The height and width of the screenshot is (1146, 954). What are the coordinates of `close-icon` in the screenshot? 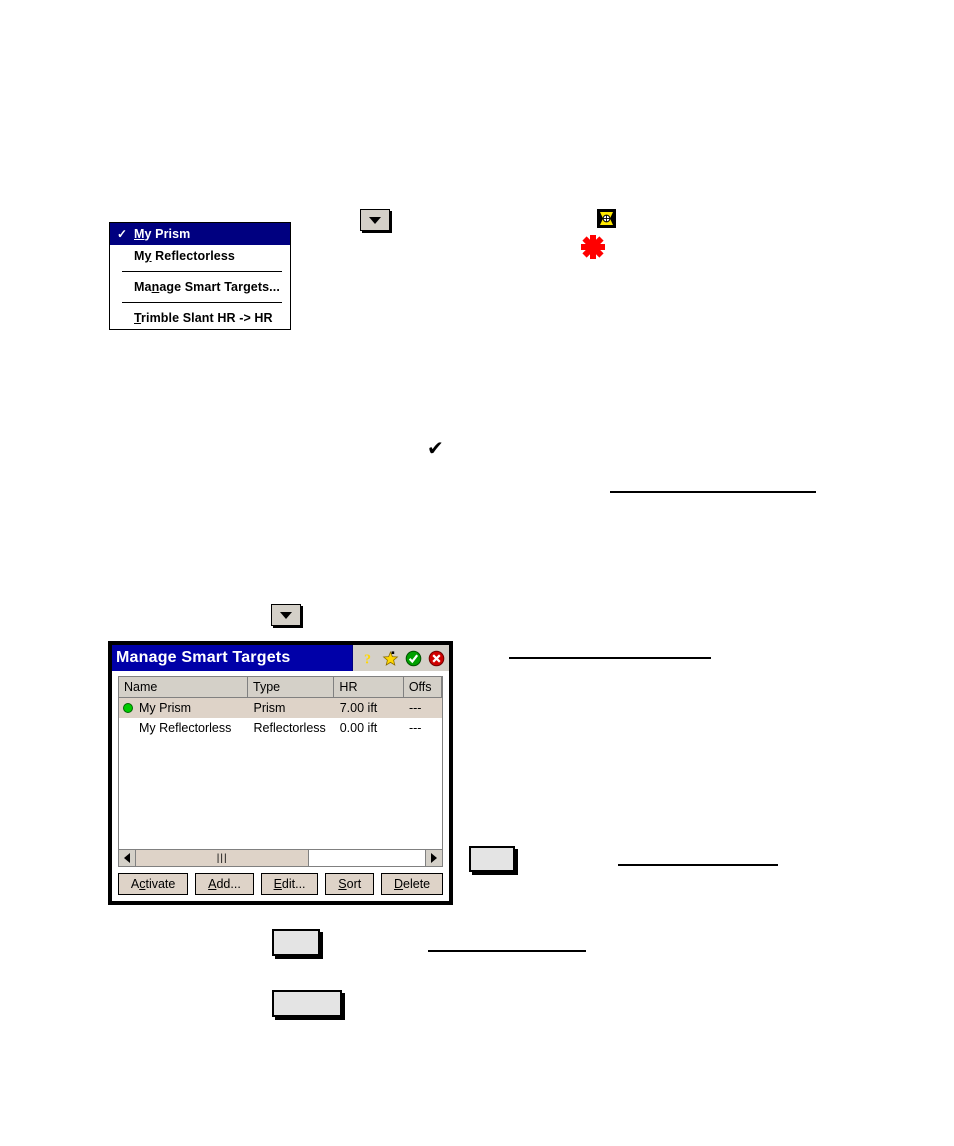 It's located at (436, 658).